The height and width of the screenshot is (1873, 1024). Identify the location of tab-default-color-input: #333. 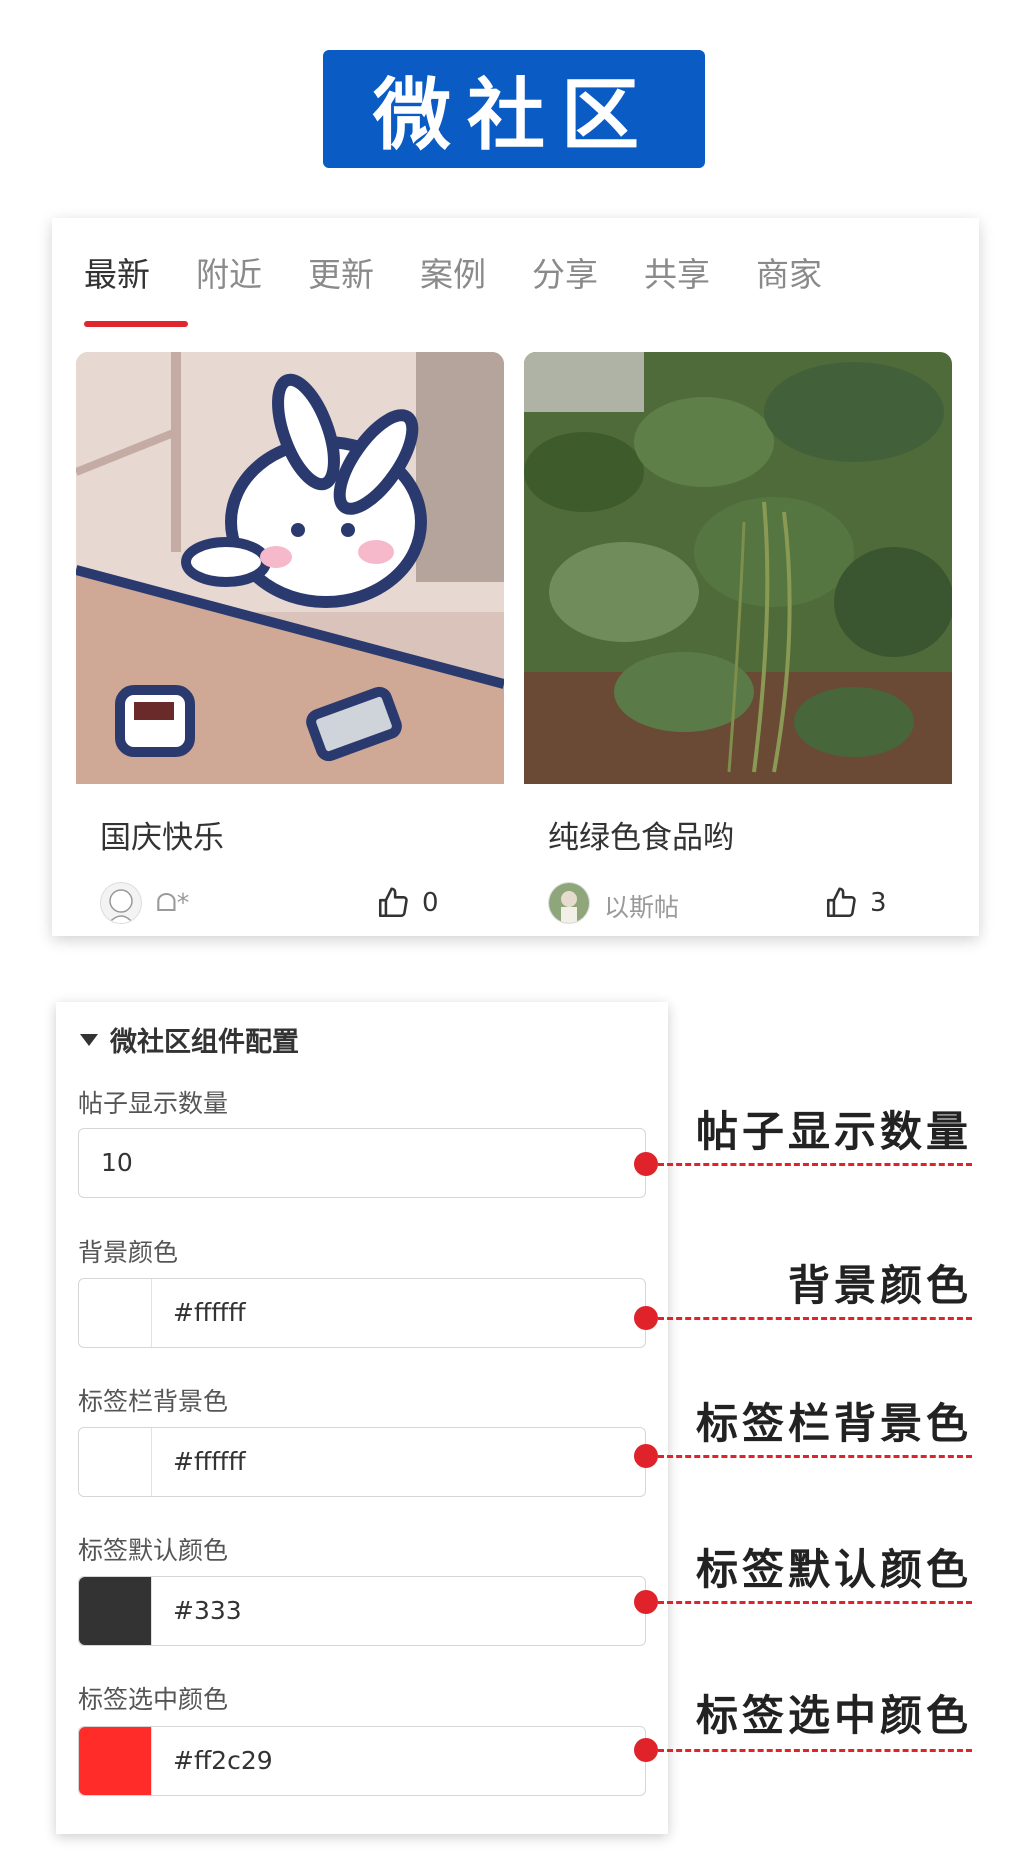
(362, 1611).